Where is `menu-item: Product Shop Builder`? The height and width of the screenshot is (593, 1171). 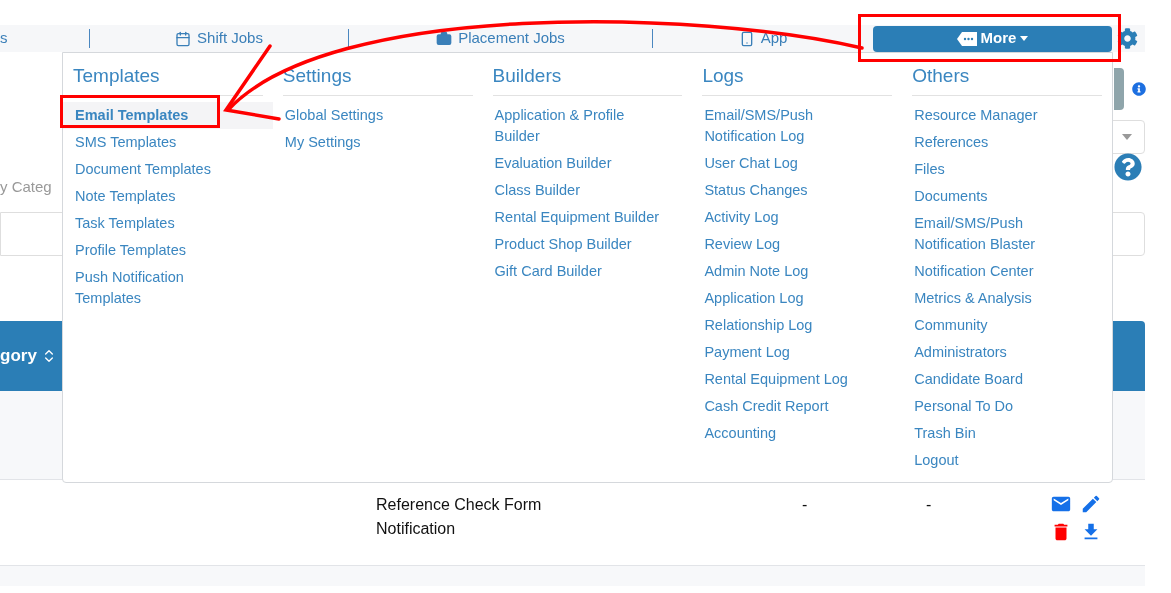
menu-item: Product Shop Builder is located at coordinates (578, 244).